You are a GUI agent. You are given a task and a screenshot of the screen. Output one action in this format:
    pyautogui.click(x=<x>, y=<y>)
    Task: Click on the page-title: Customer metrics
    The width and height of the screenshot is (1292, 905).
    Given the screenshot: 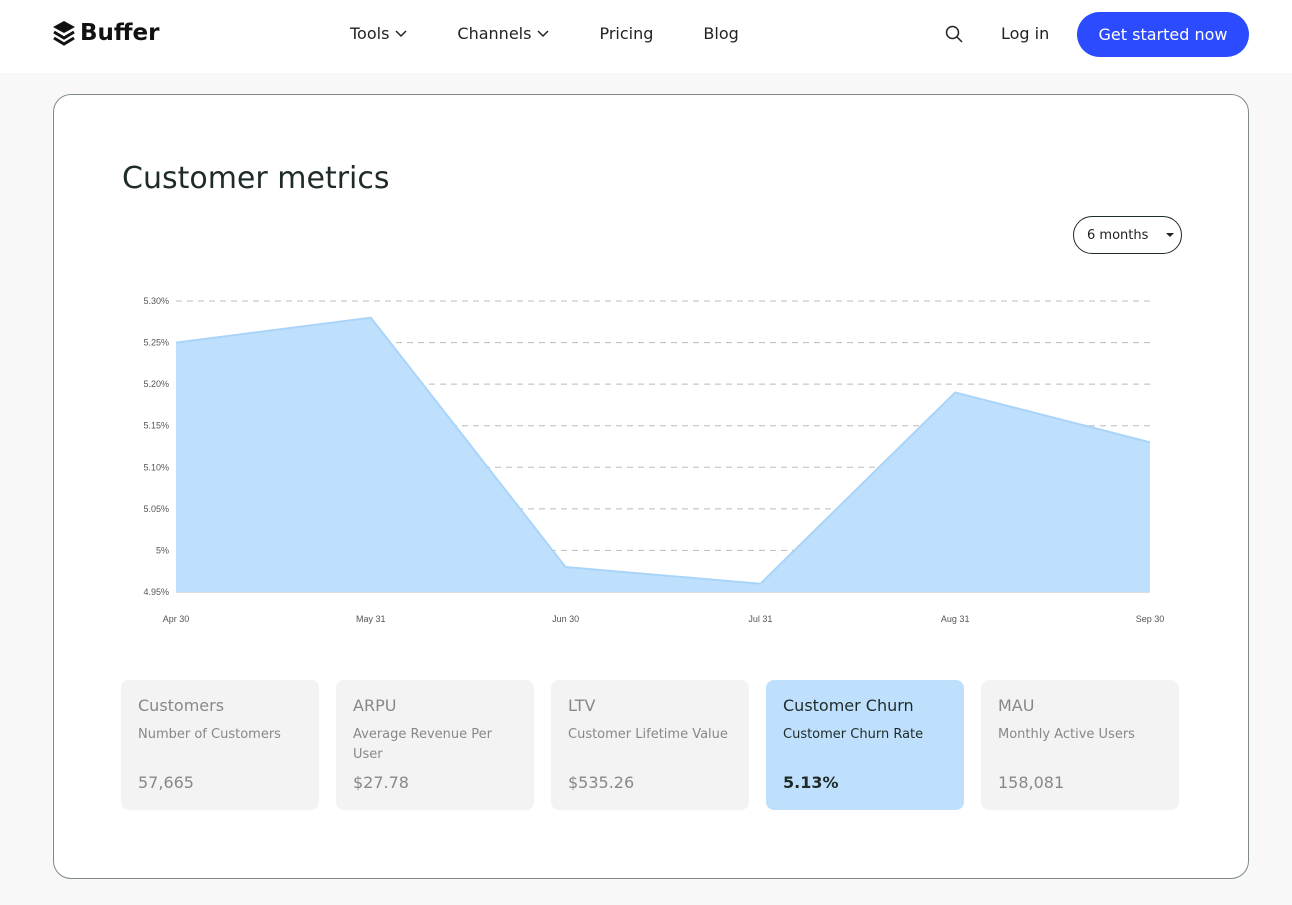 What is the action you would take?
    pyautogui.click(x=256, y=178)
    